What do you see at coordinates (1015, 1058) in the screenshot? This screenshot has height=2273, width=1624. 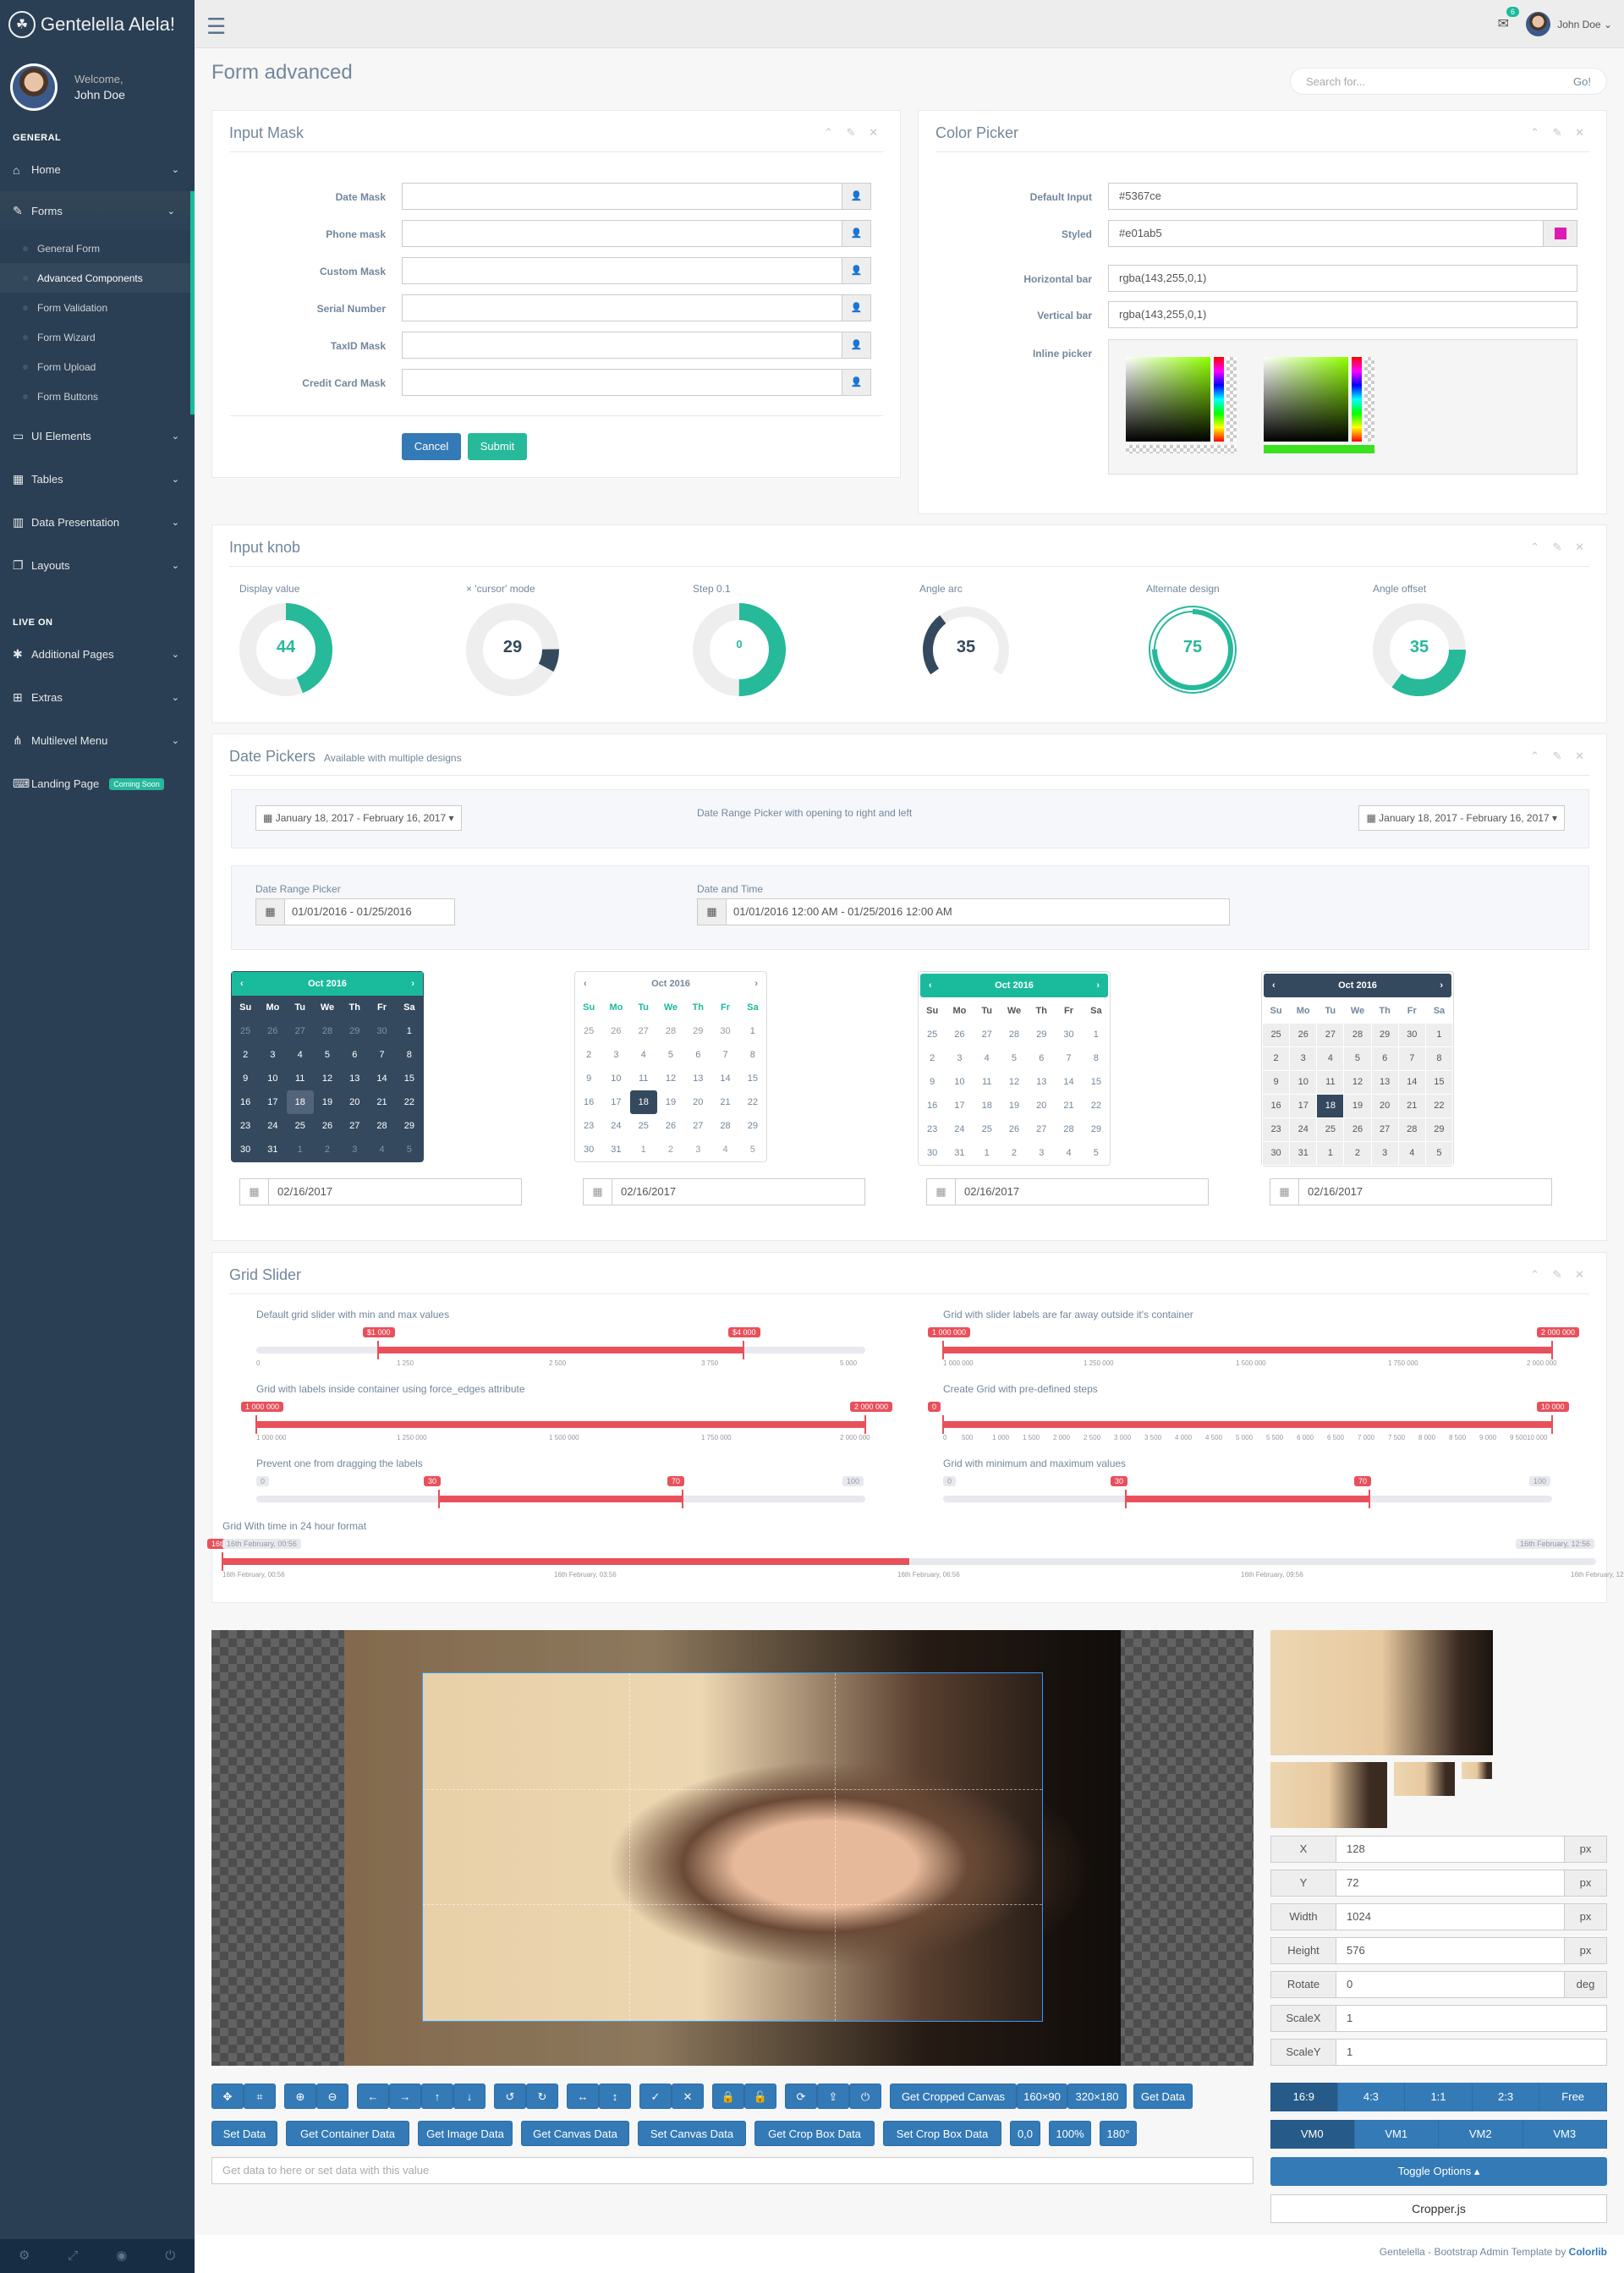 I see `calendar-day: 5` at bounding box center [1015, 1058].